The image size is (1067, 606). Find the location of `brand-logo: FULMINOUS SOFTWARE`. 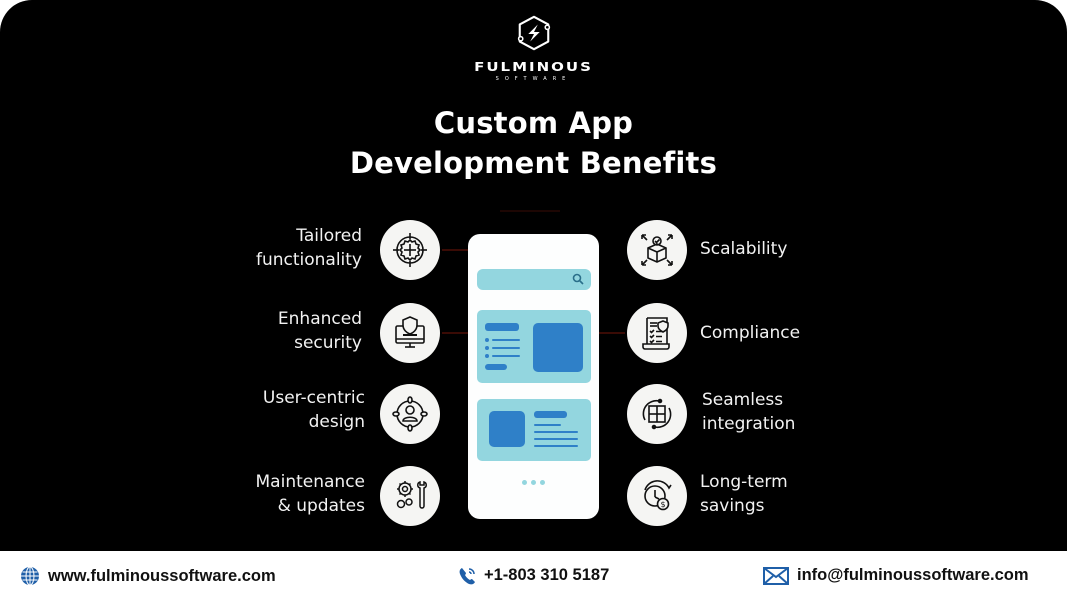

brand-logo: FULMINOUS SOFTWARE is located at coordinates (533, 48).